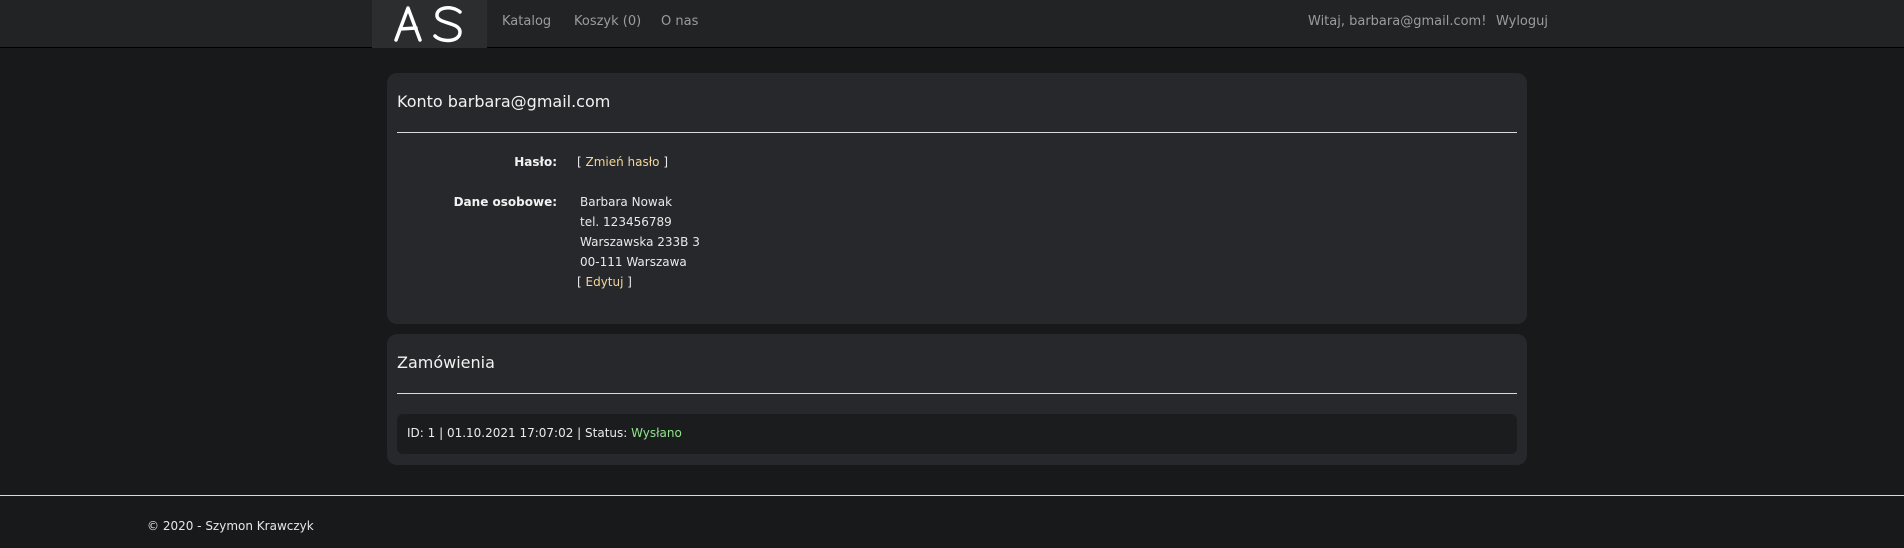  I want to click on personal-data-label: Dane osobowe:, so click(505, 202).